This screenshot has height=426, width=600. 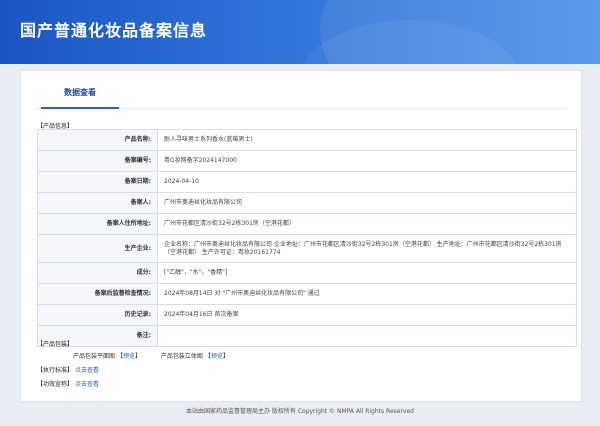 I want to click on preview-3d-link: 预览, so click(x=217, y=356).